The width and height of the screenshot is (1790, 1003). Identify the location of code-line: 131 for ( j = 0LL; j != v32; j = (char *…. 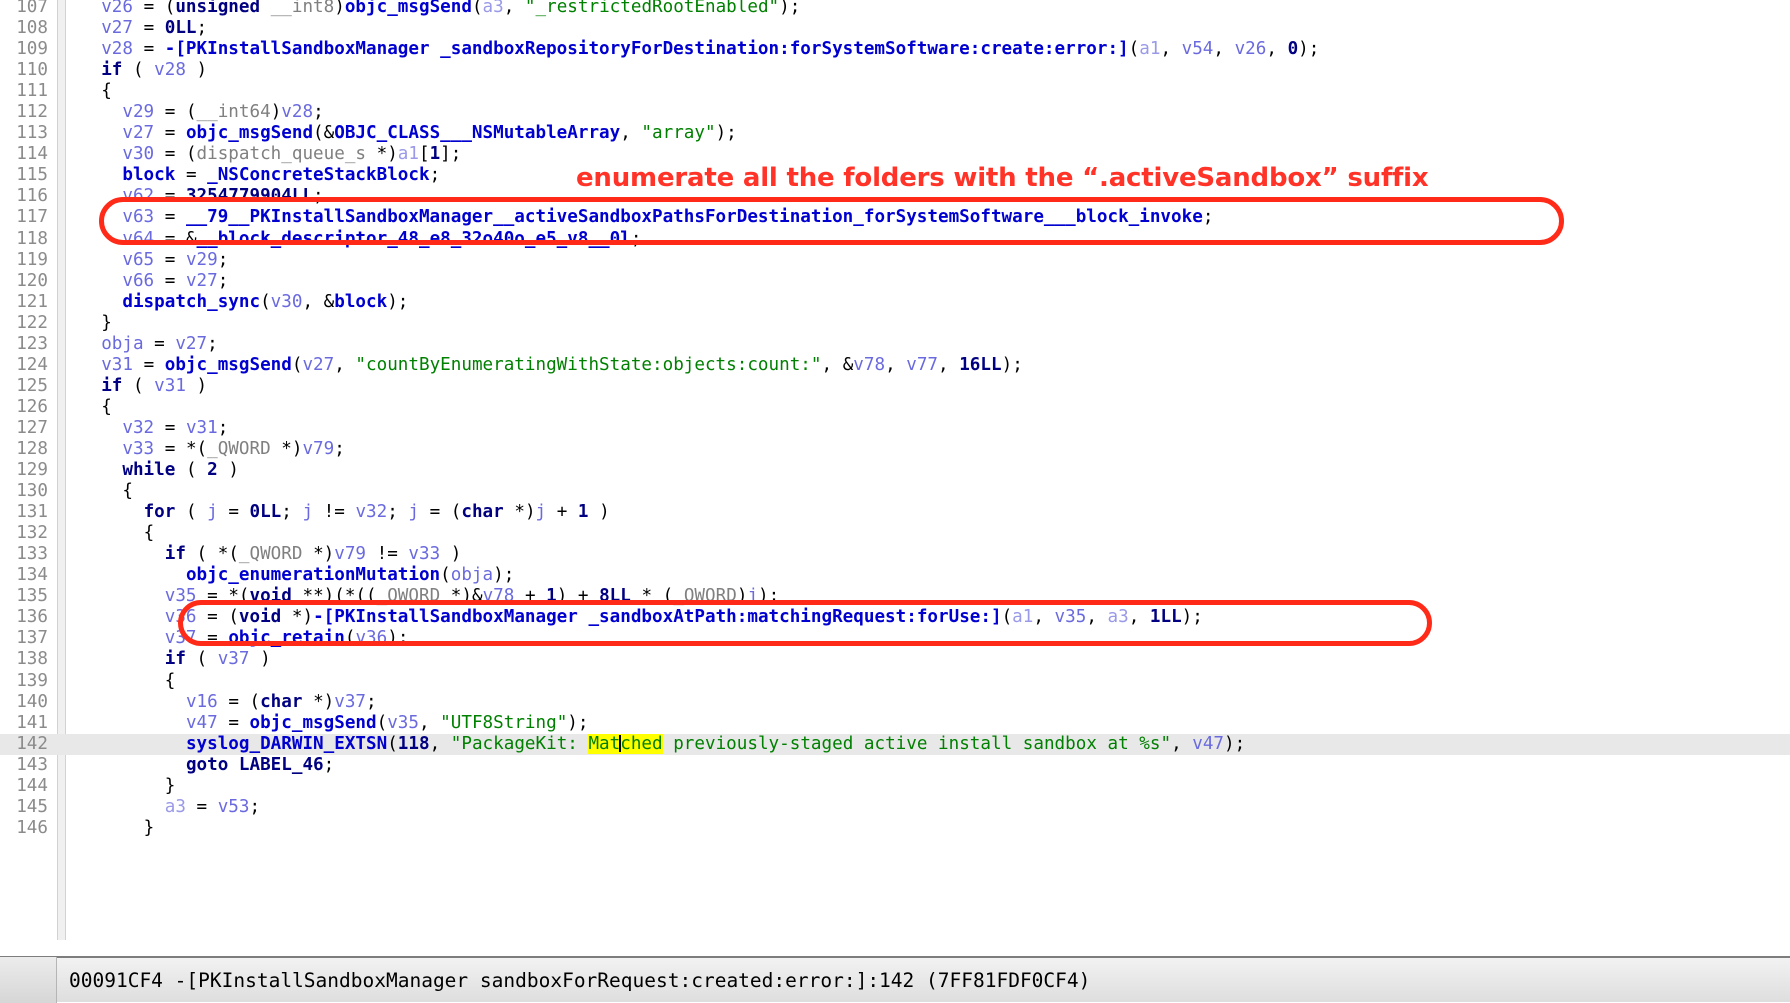
(895, 512).